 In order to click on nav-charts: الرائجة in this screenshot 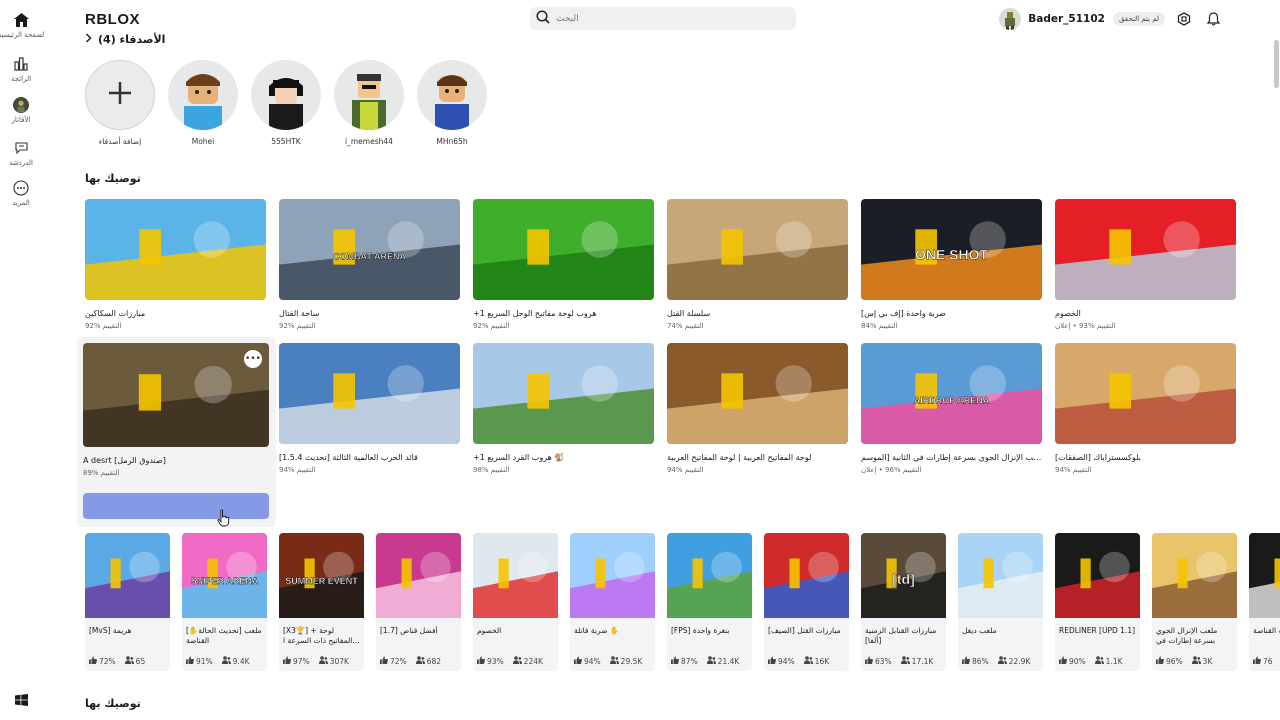, I will do `click(21, 69)`.